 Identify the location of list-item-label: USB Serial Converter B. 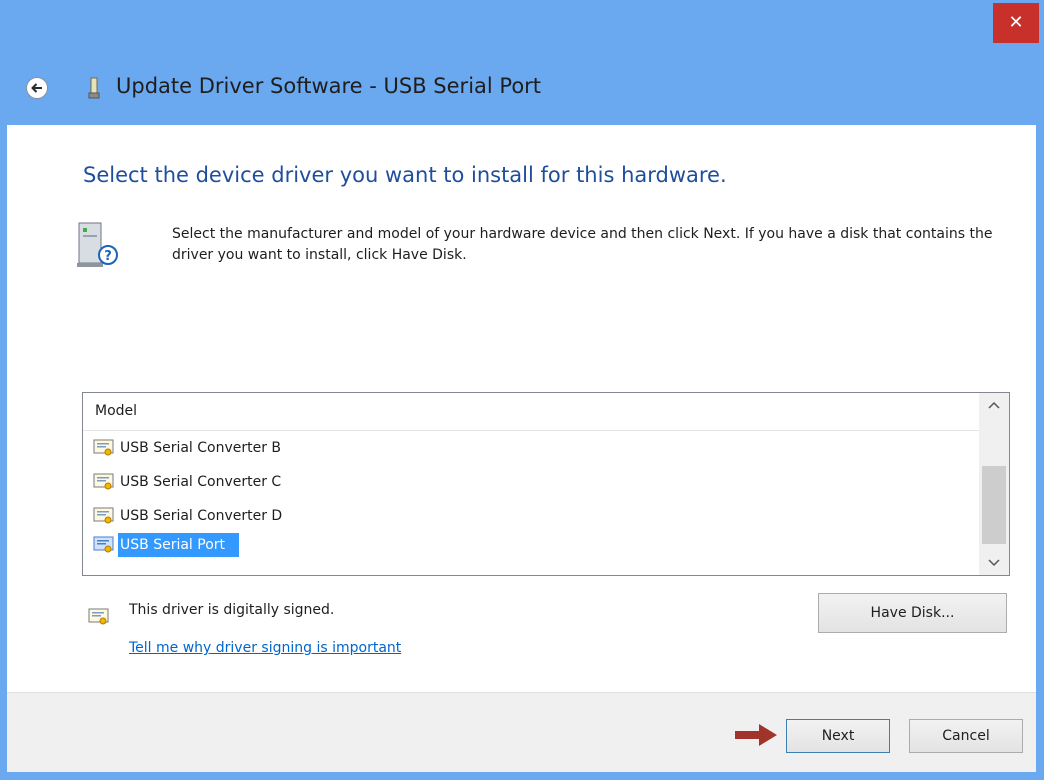
(201, 448).